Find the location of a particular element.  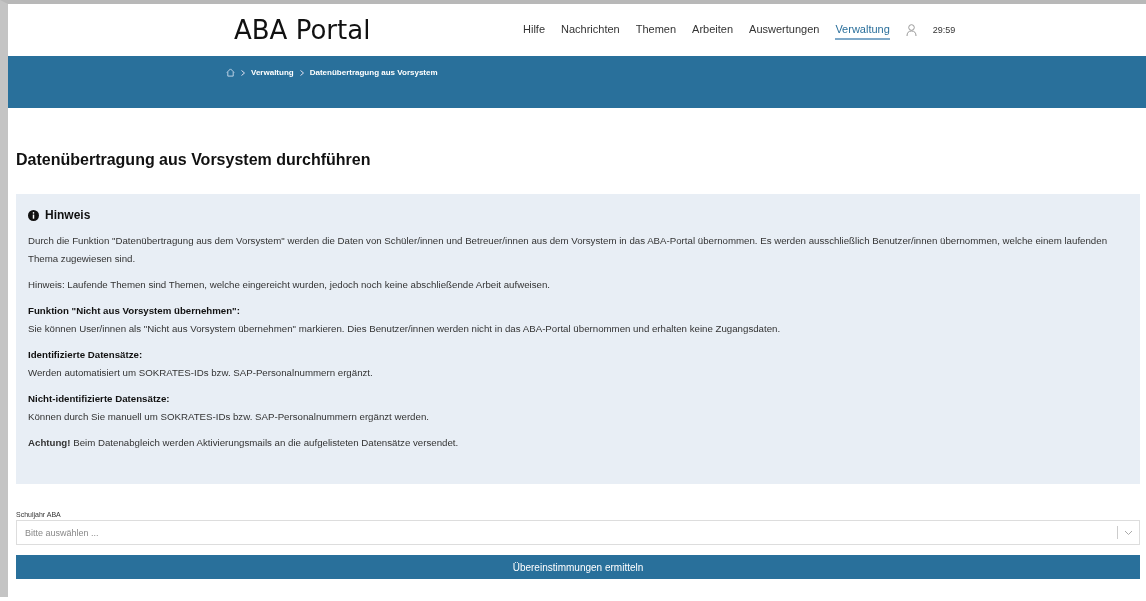

notice-text: Hinweis: Laufende Themen sind Themen, welche eingereicht wurden, jedoch noch keine abschließende Arbeit aufweisen. is located at coordinates (289, 285).